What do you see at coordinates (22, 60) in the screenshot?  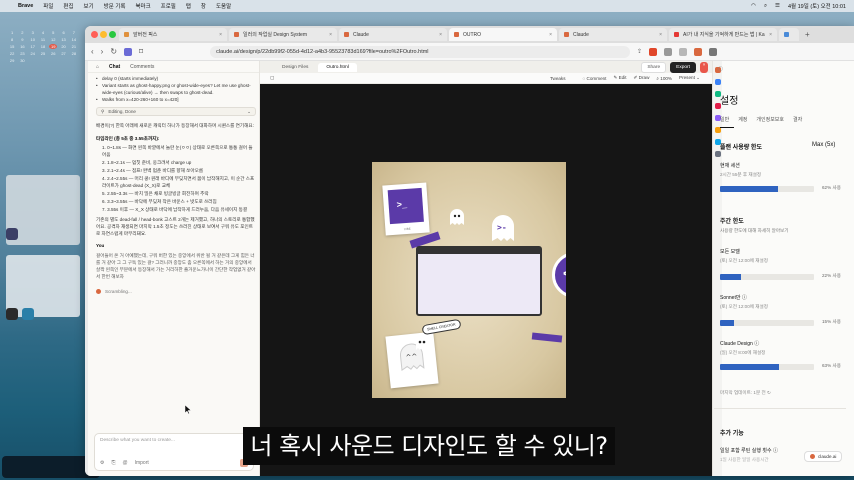 I see `calendar-day: 30` at bounding box center [22, 60].